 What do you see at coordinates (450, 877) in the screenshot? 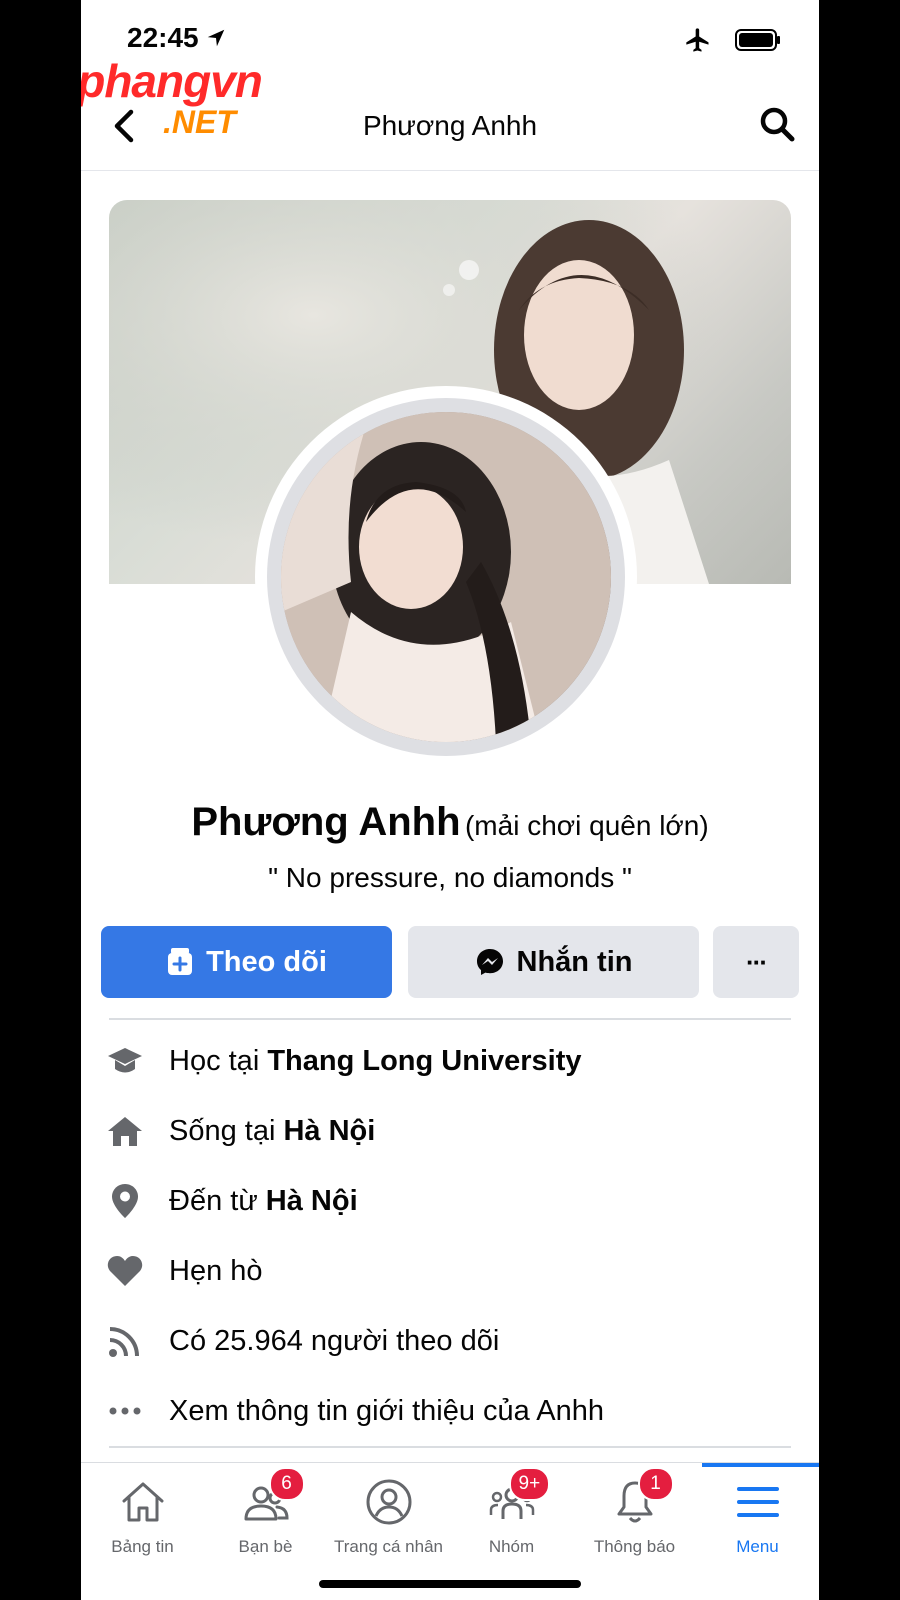
I see `profile-bio: " No pressure, no diamonds "` at bounding box center [450, 877].